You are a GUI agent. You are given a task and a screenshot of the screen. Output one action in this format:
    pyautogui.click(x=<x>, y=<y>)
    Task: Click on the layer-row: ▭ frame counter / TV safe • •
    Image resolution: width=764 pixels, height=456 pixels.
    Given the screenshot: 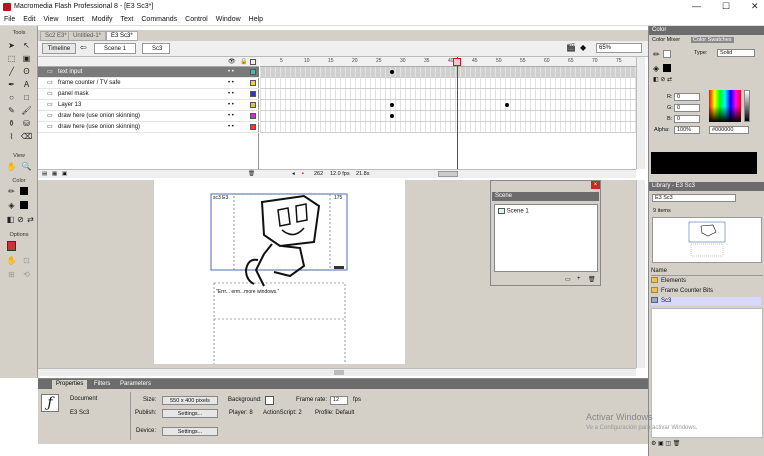 What is the action you would take?
    pyautogui.click(x=148, y=83)
    